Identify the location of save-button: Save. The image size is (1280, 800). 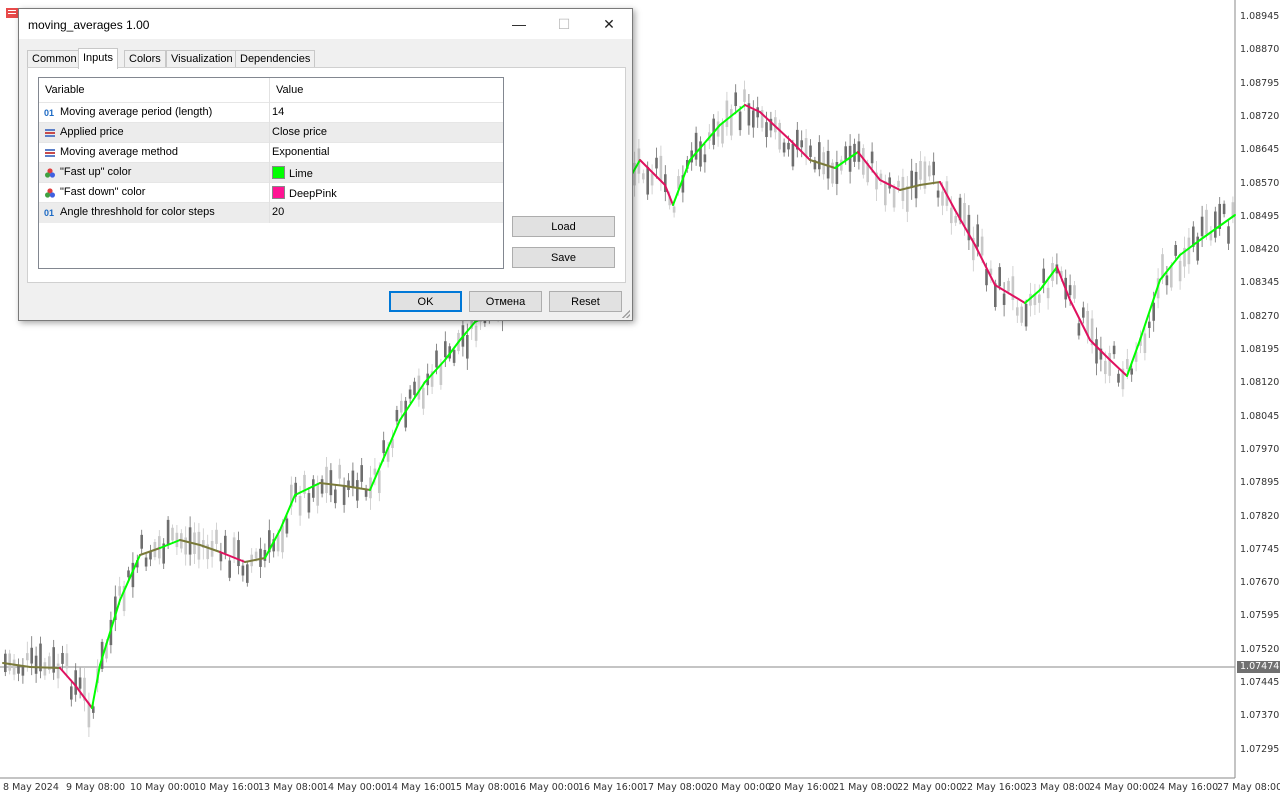
(563, 257).